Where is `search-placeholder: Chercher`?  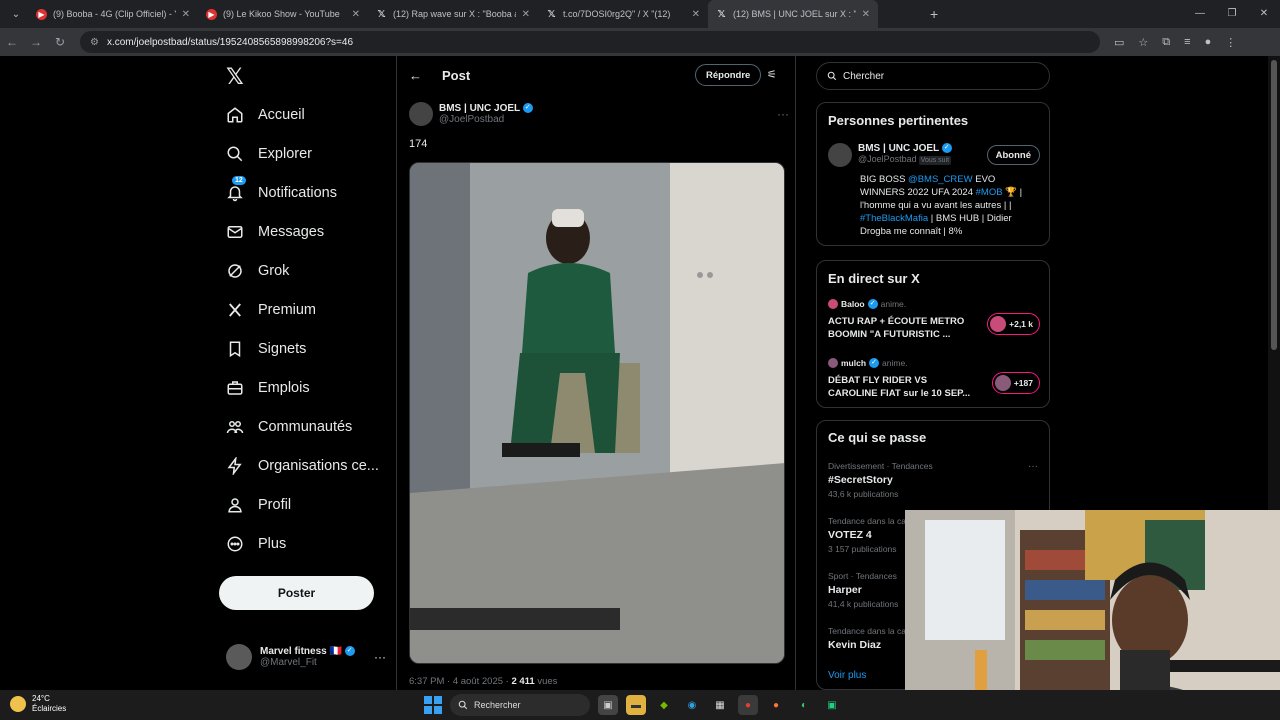
search-placeholder: Chercher is located at coordinates (864, 76).